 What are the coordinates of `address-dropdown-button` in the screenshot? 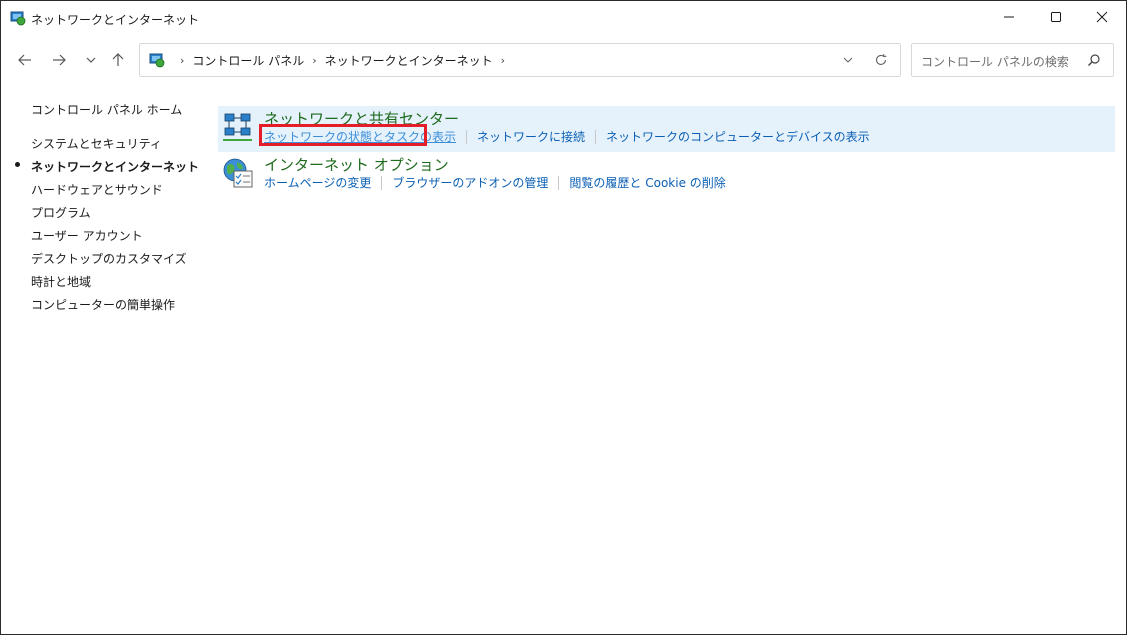 It's located at (848, 60).